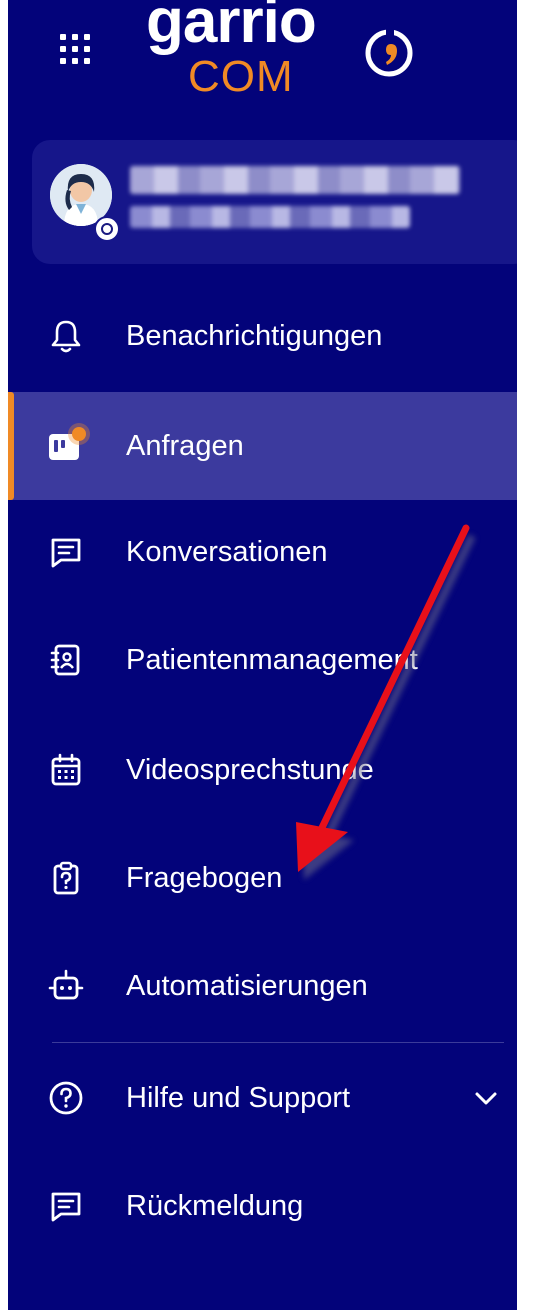  I want to click on user-name-redacted, so click(295, 180).